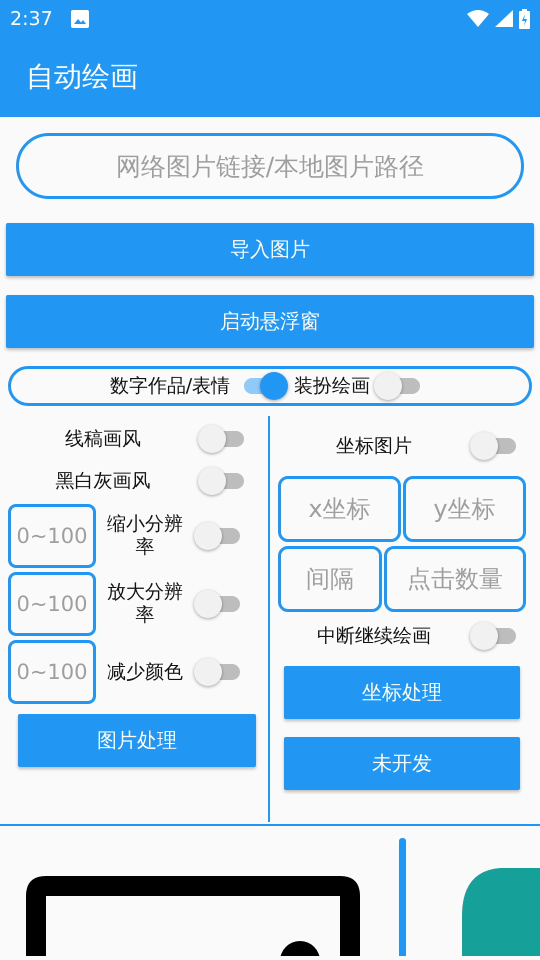 Image resolution: width=540 pixels, height=960 pixels. I want to click on coordinate-input-field: 点击数量, so click(455, 579).